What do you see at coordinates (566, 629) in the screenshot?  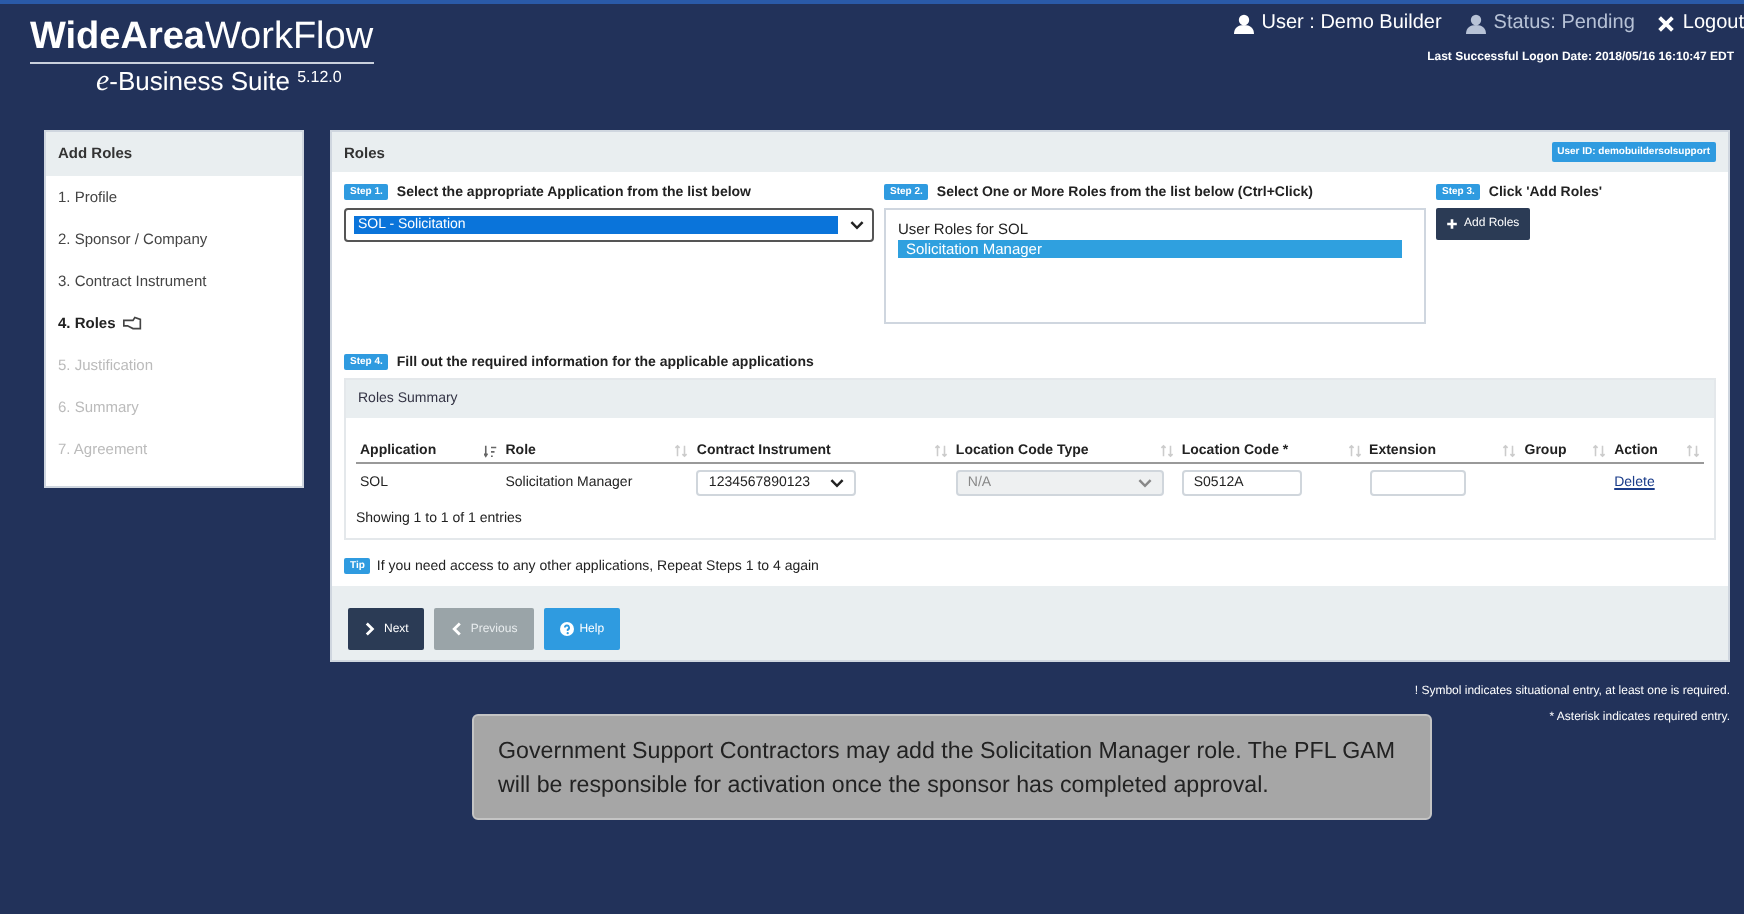 I see `question-circle-icon` at bounding box center [566, 629].